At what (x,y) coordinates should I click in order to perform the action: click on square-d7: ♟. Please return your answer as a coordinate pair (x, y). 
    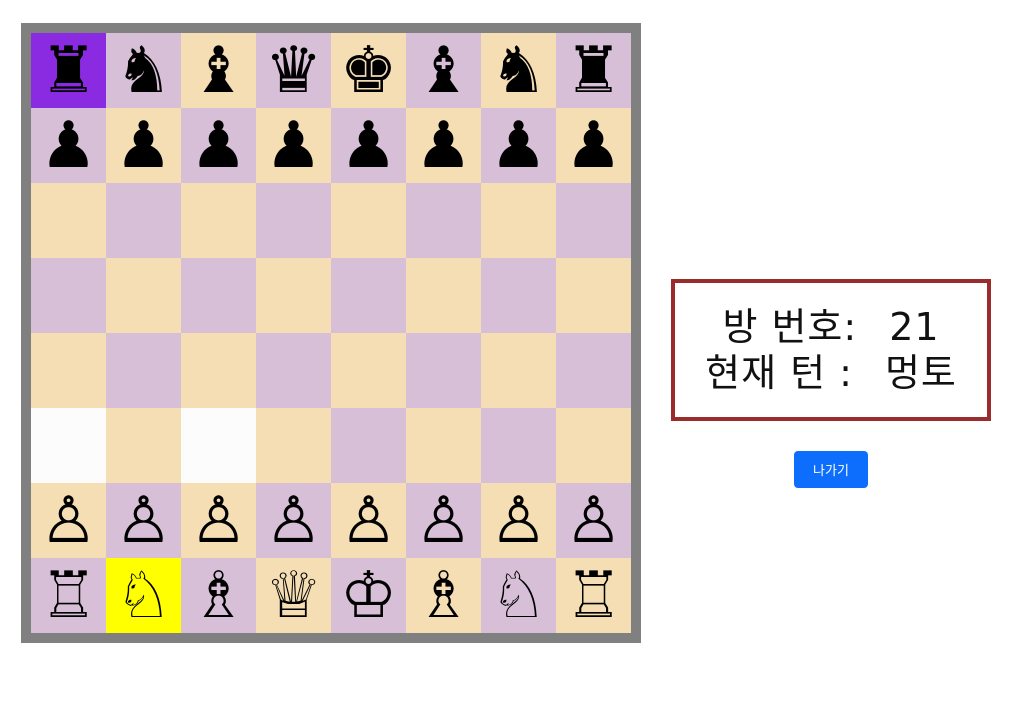
    Looking at the image, I should click on (293, 145).